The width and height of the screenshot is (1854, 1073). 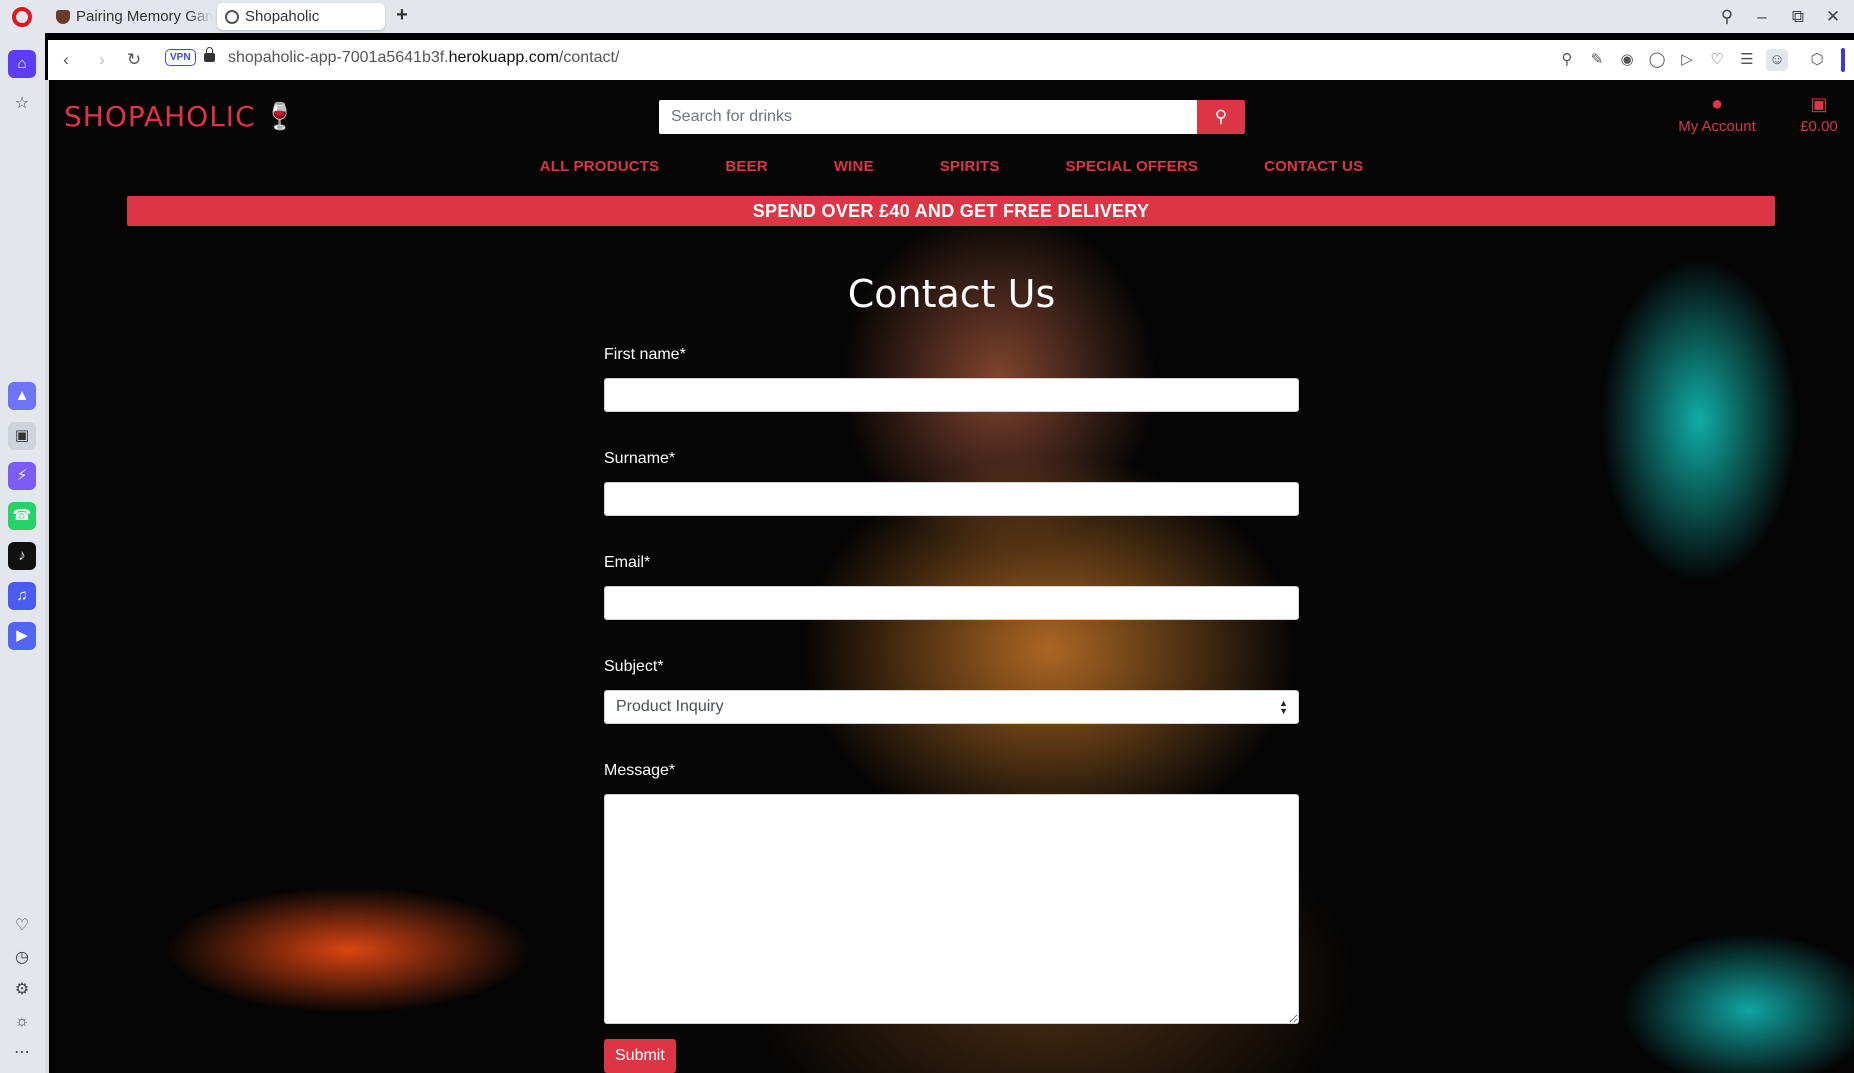 I want to click on delivery-banner: SPEND OVER £40 AND GET FREE DELIVERY, so click(x=951, y=211).